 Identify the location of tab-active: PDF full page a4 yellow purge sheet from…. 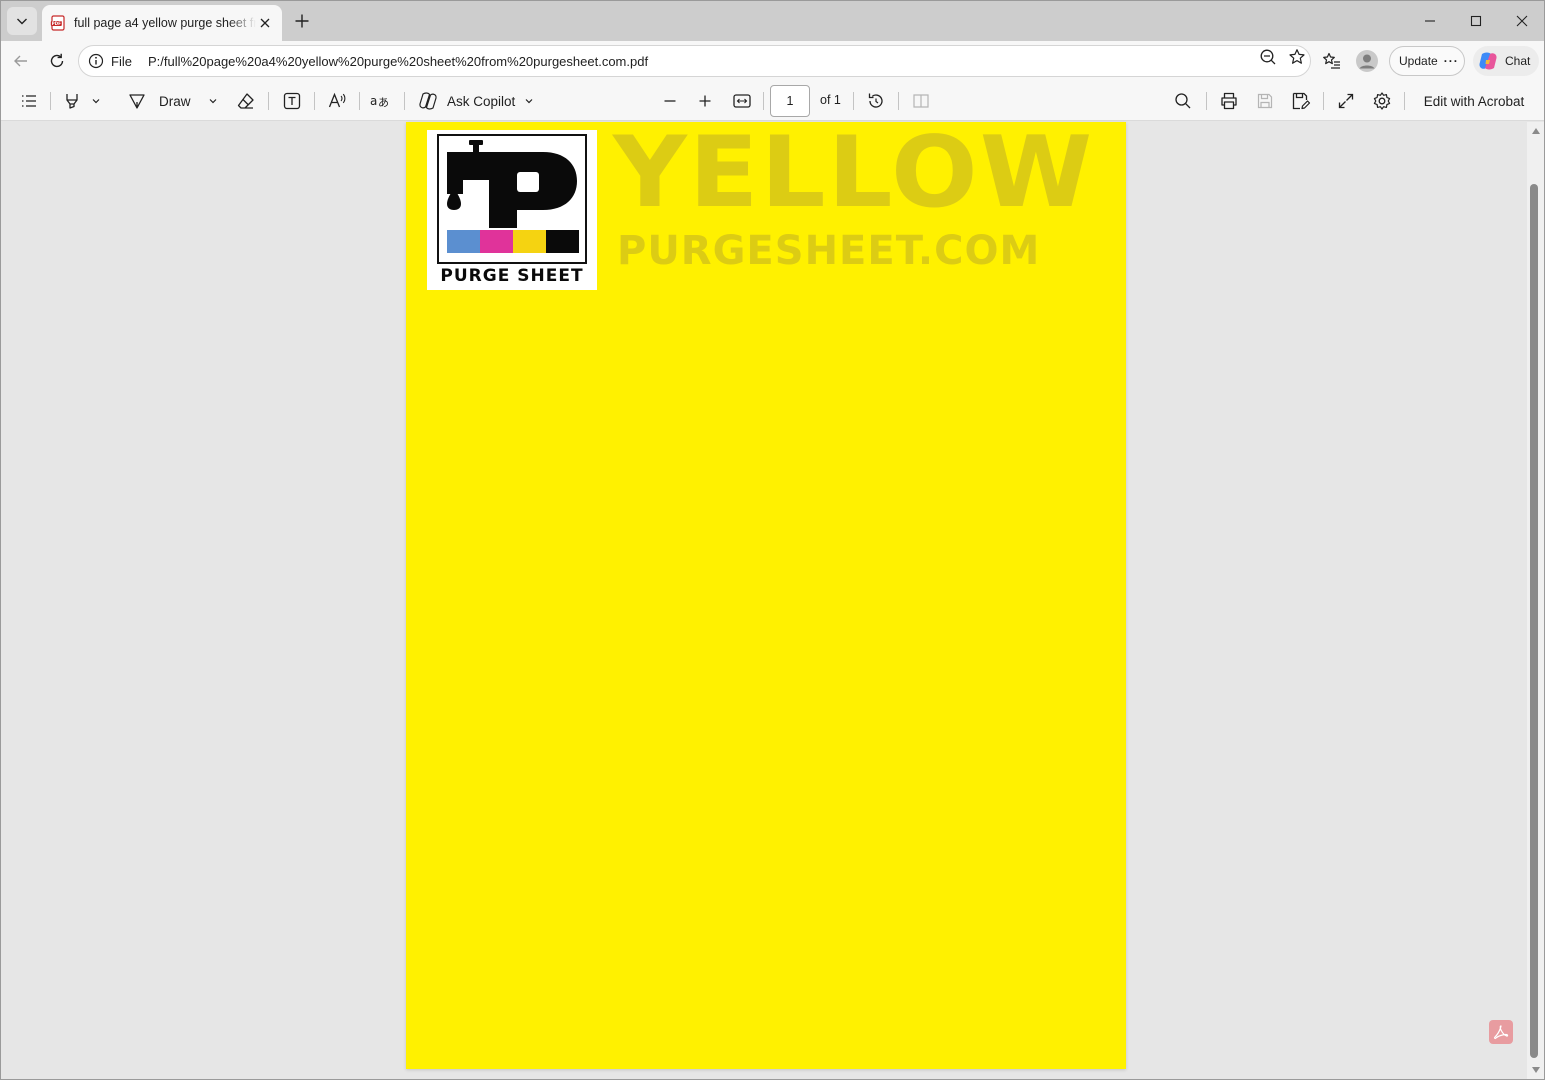
(162, 23).